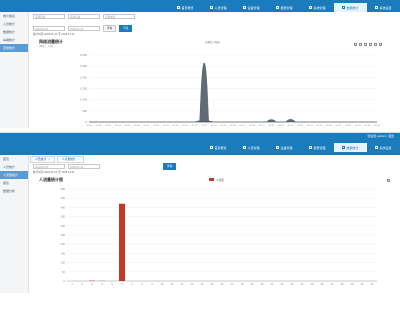  Describe the element at coordinates (83, 66) in the screenshot. I see `y-tick-label: 2,500` at that location.